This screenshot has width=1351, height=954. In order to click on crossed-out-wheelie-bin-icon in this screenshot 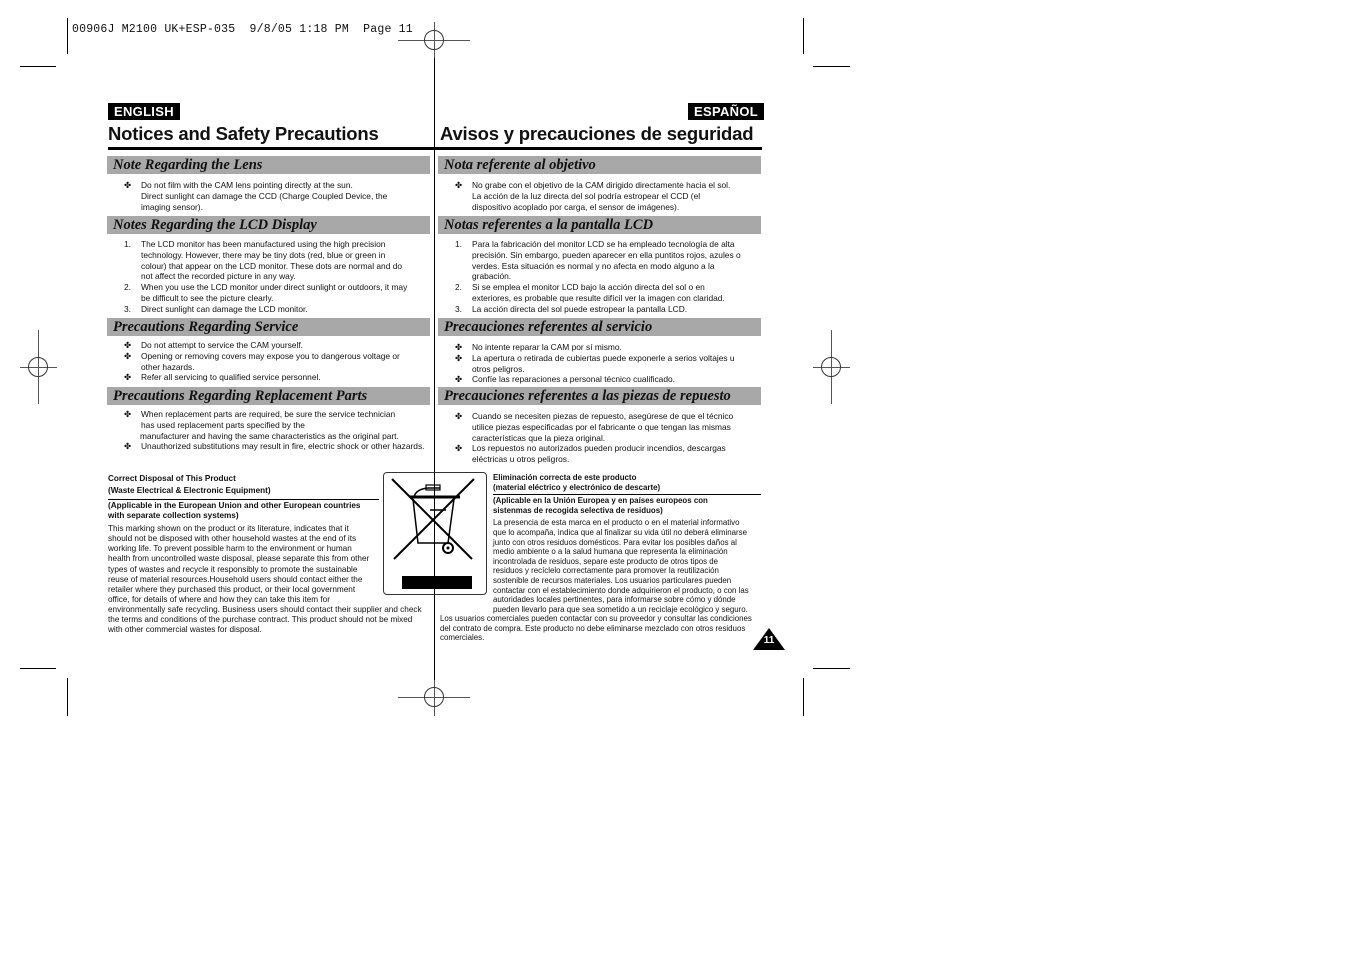, I will do `click(435, 533)`.